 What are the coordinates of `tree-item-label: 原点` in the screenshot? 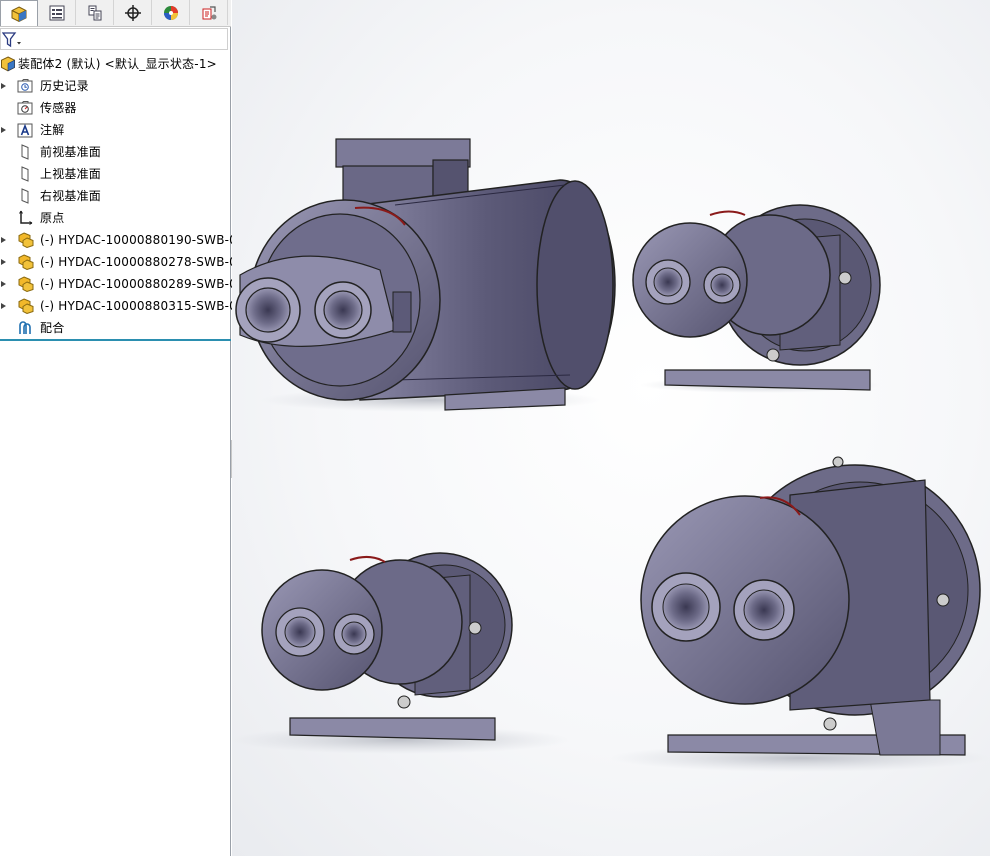 It's located at (52, 218).